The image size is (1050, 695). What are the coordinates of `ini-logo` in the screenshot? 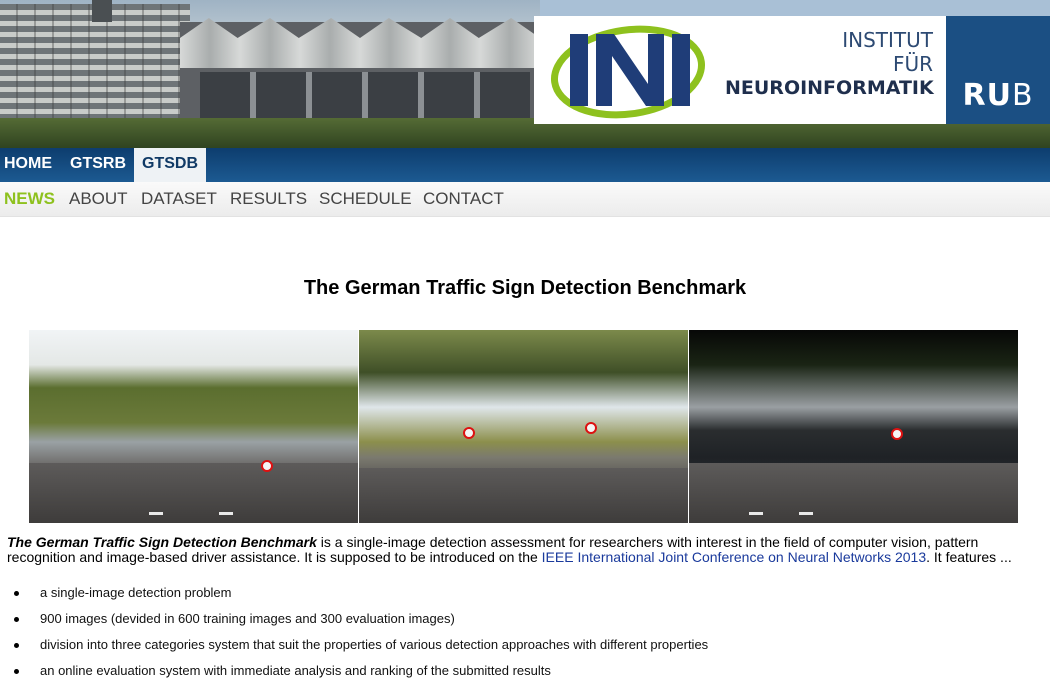 It's located at (628, 72).